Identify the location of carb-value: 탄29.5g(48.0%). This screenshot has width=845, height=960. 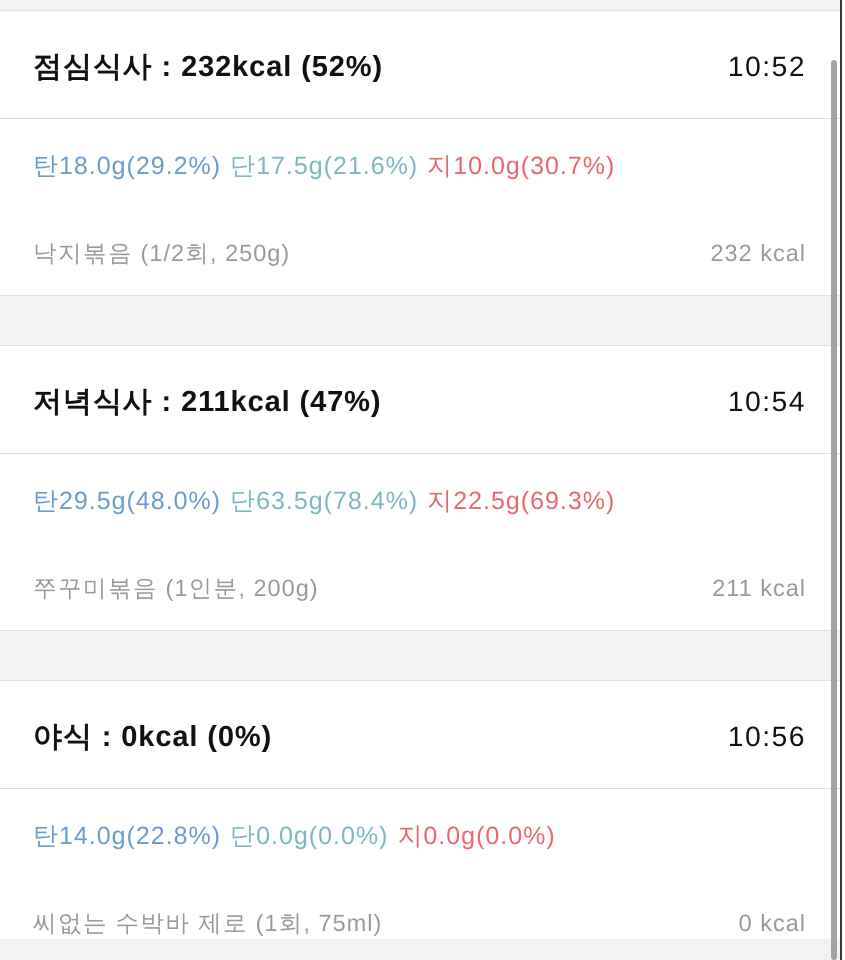
(127, 501).